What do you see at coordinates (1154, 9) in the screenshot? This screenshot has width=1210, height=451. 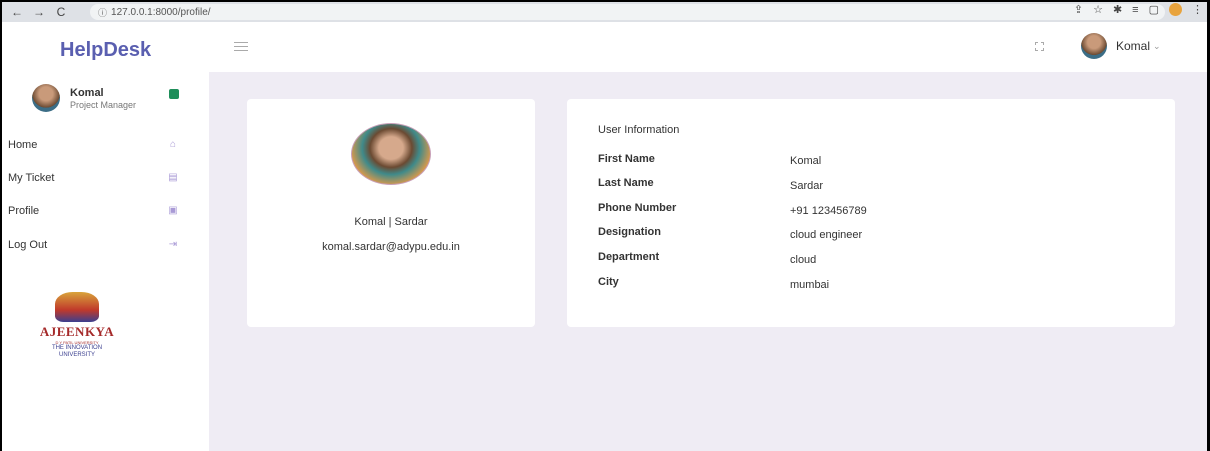 I see `side-panel-icon: ▢` at bounding box center [1154, 9].